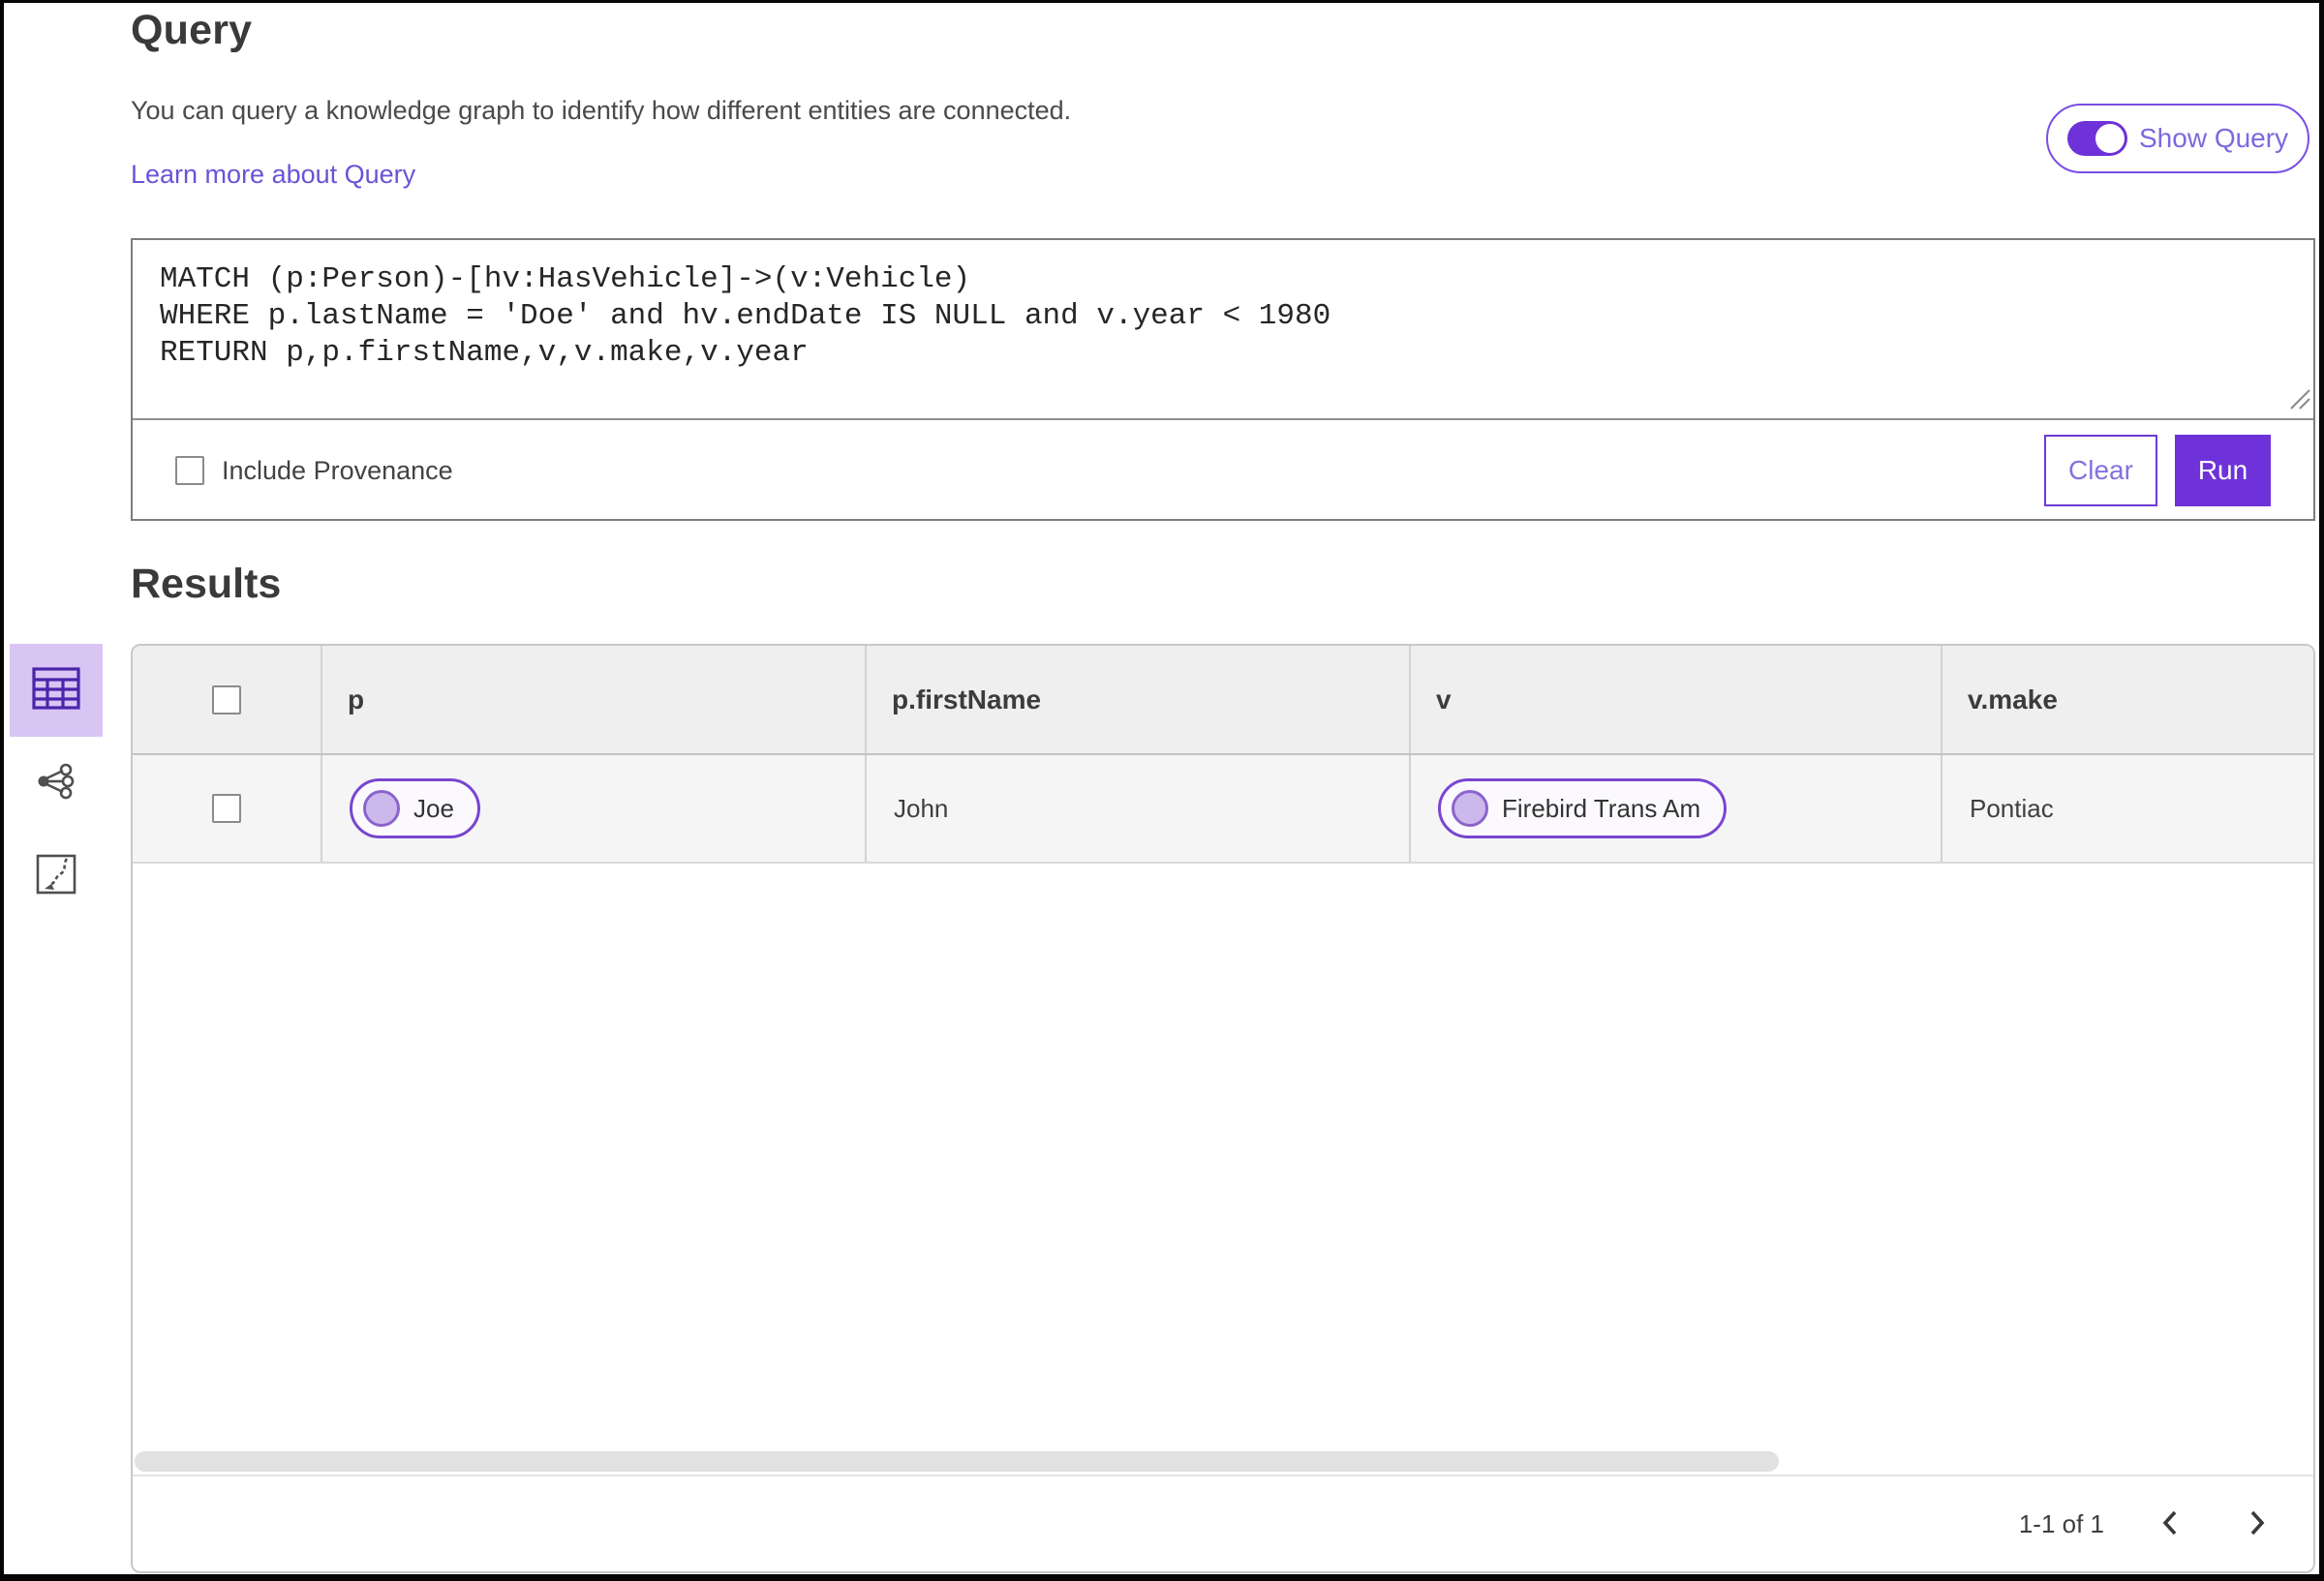 Image resolution: width=2324 pixels, height=1581 pixels. Describe the element at coordinates (433, 808) in the screenshot. I see `entity-chip-label: Joe` at that location.